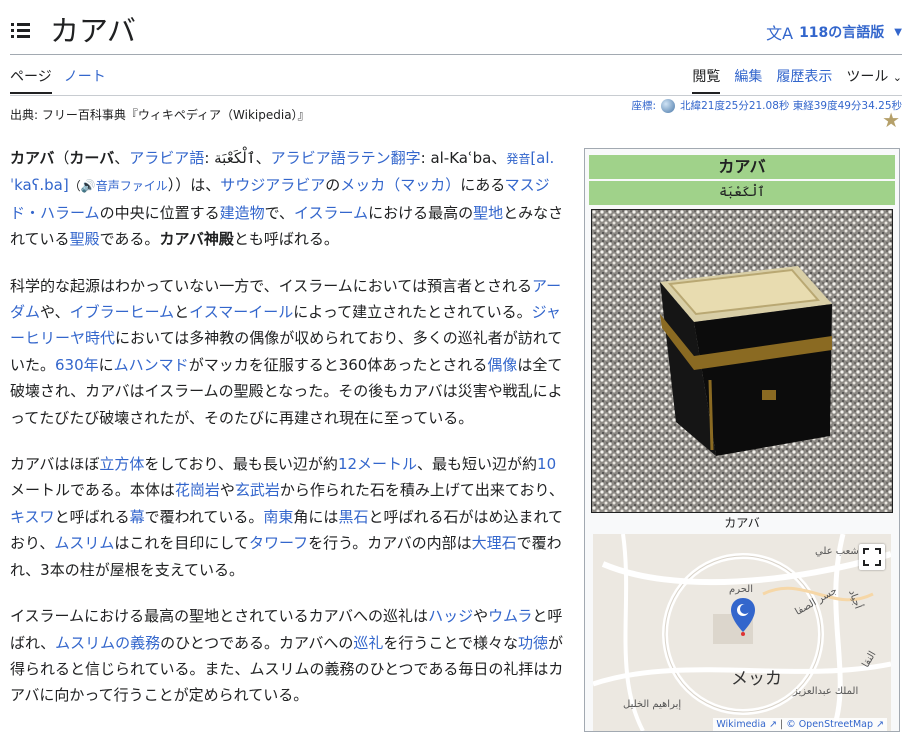  I want to click on link: 630年, so click(77, 365).